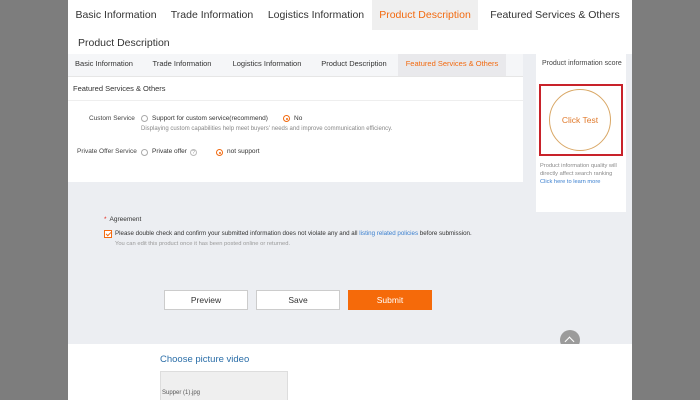  Describe the element at coordinates (570, 182) in the screenshot. I see `learn-more-link: Click here to learn more` at that location.